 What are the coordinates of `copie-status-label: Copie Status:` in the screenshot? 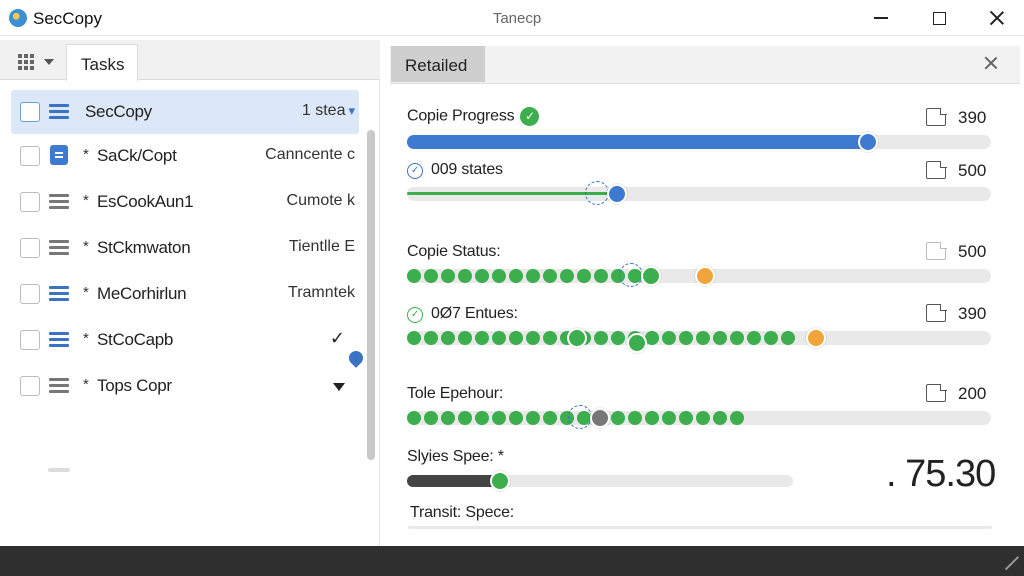 It's located at (454, 251).